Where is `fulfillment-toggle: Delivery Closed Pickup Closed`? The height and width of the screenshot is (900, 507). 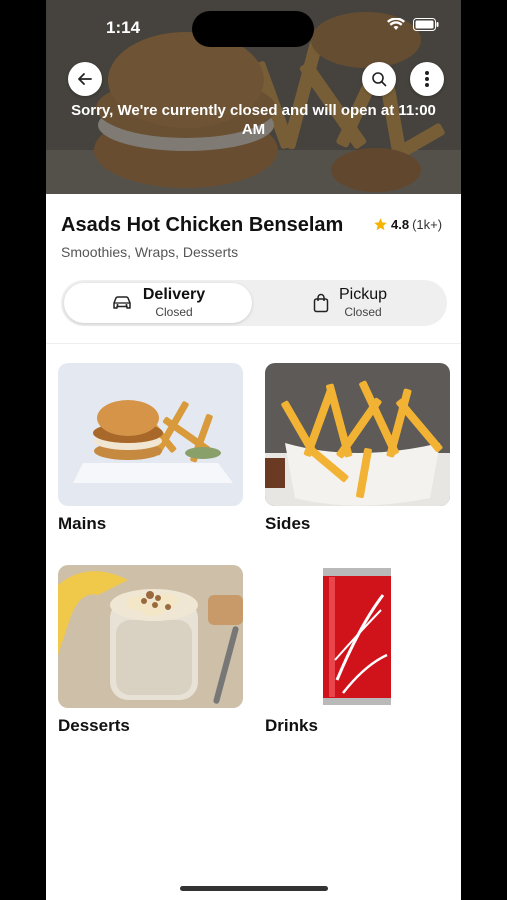 fulfillment-toggle: Delivery Closed Pickup Closed is located at coordinates (254, 303).